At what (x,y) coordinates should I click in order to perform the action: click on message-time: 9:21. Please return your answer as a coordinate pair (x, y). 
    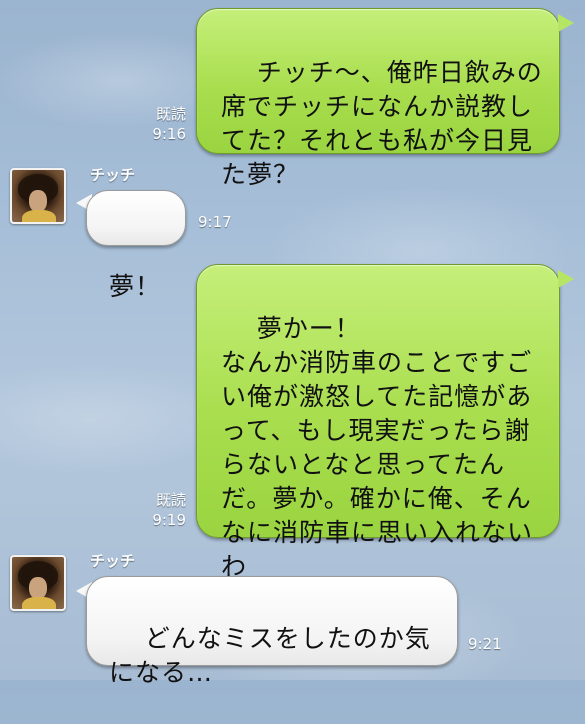
    Looking at the image, I should click on (485, 644).